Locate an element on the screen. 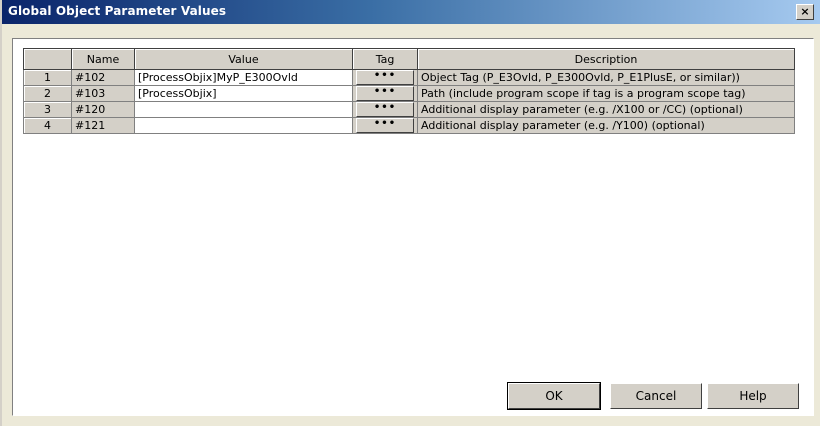 This screenshot has height=426, width=820. table-header-row: Name Value Tag Description is located at coordinates (409, 59).